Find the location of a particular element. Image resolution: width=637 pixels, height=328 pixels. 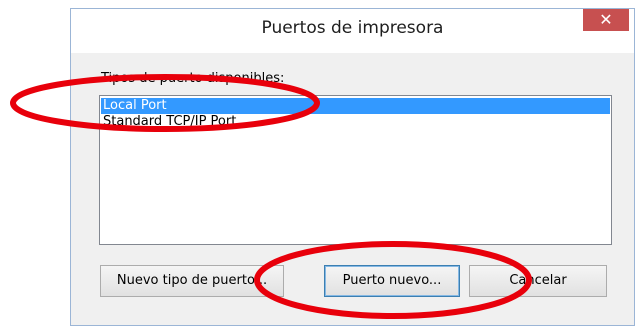

list-item-standard-tcpip-port: Standard TCP/IP Port is located at coordinates (355, 122).